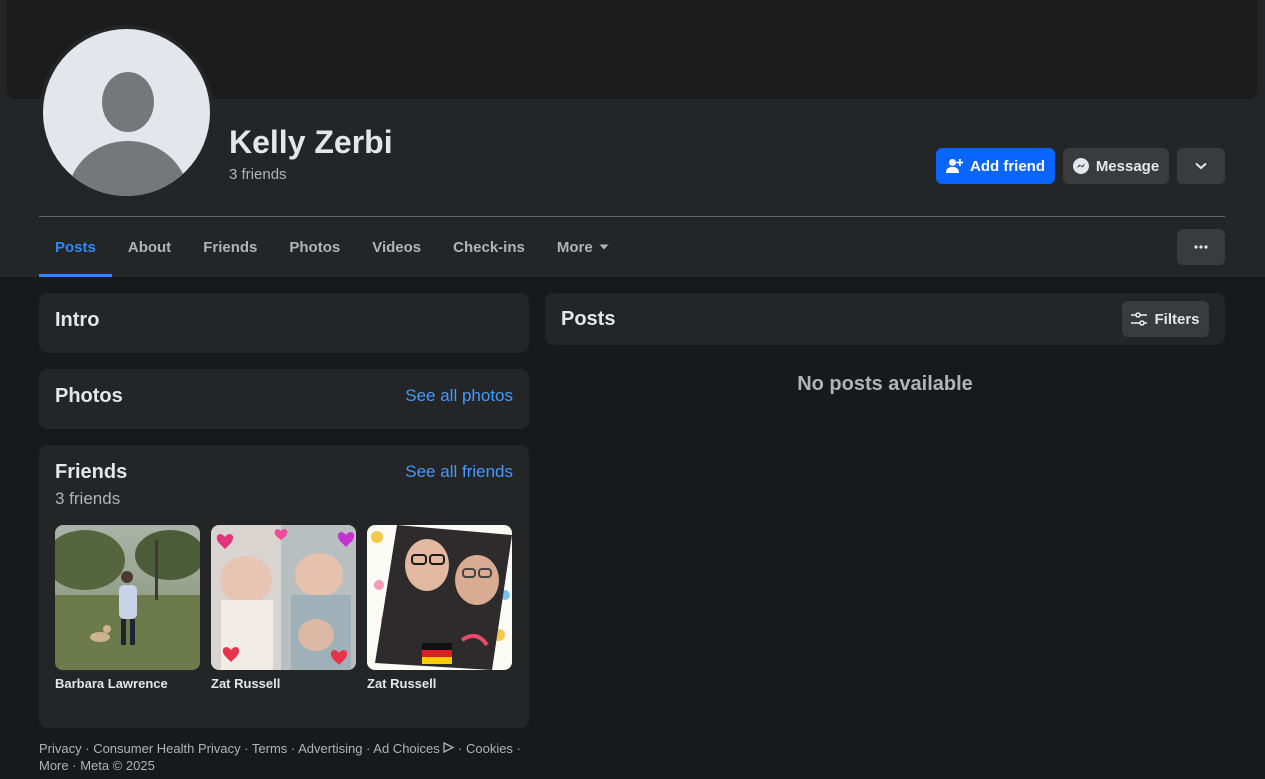  What do you see at coordinates (88, 498) in the screenshot?
I see `friends-count: 3 friends` at bounding box center [88, 498].